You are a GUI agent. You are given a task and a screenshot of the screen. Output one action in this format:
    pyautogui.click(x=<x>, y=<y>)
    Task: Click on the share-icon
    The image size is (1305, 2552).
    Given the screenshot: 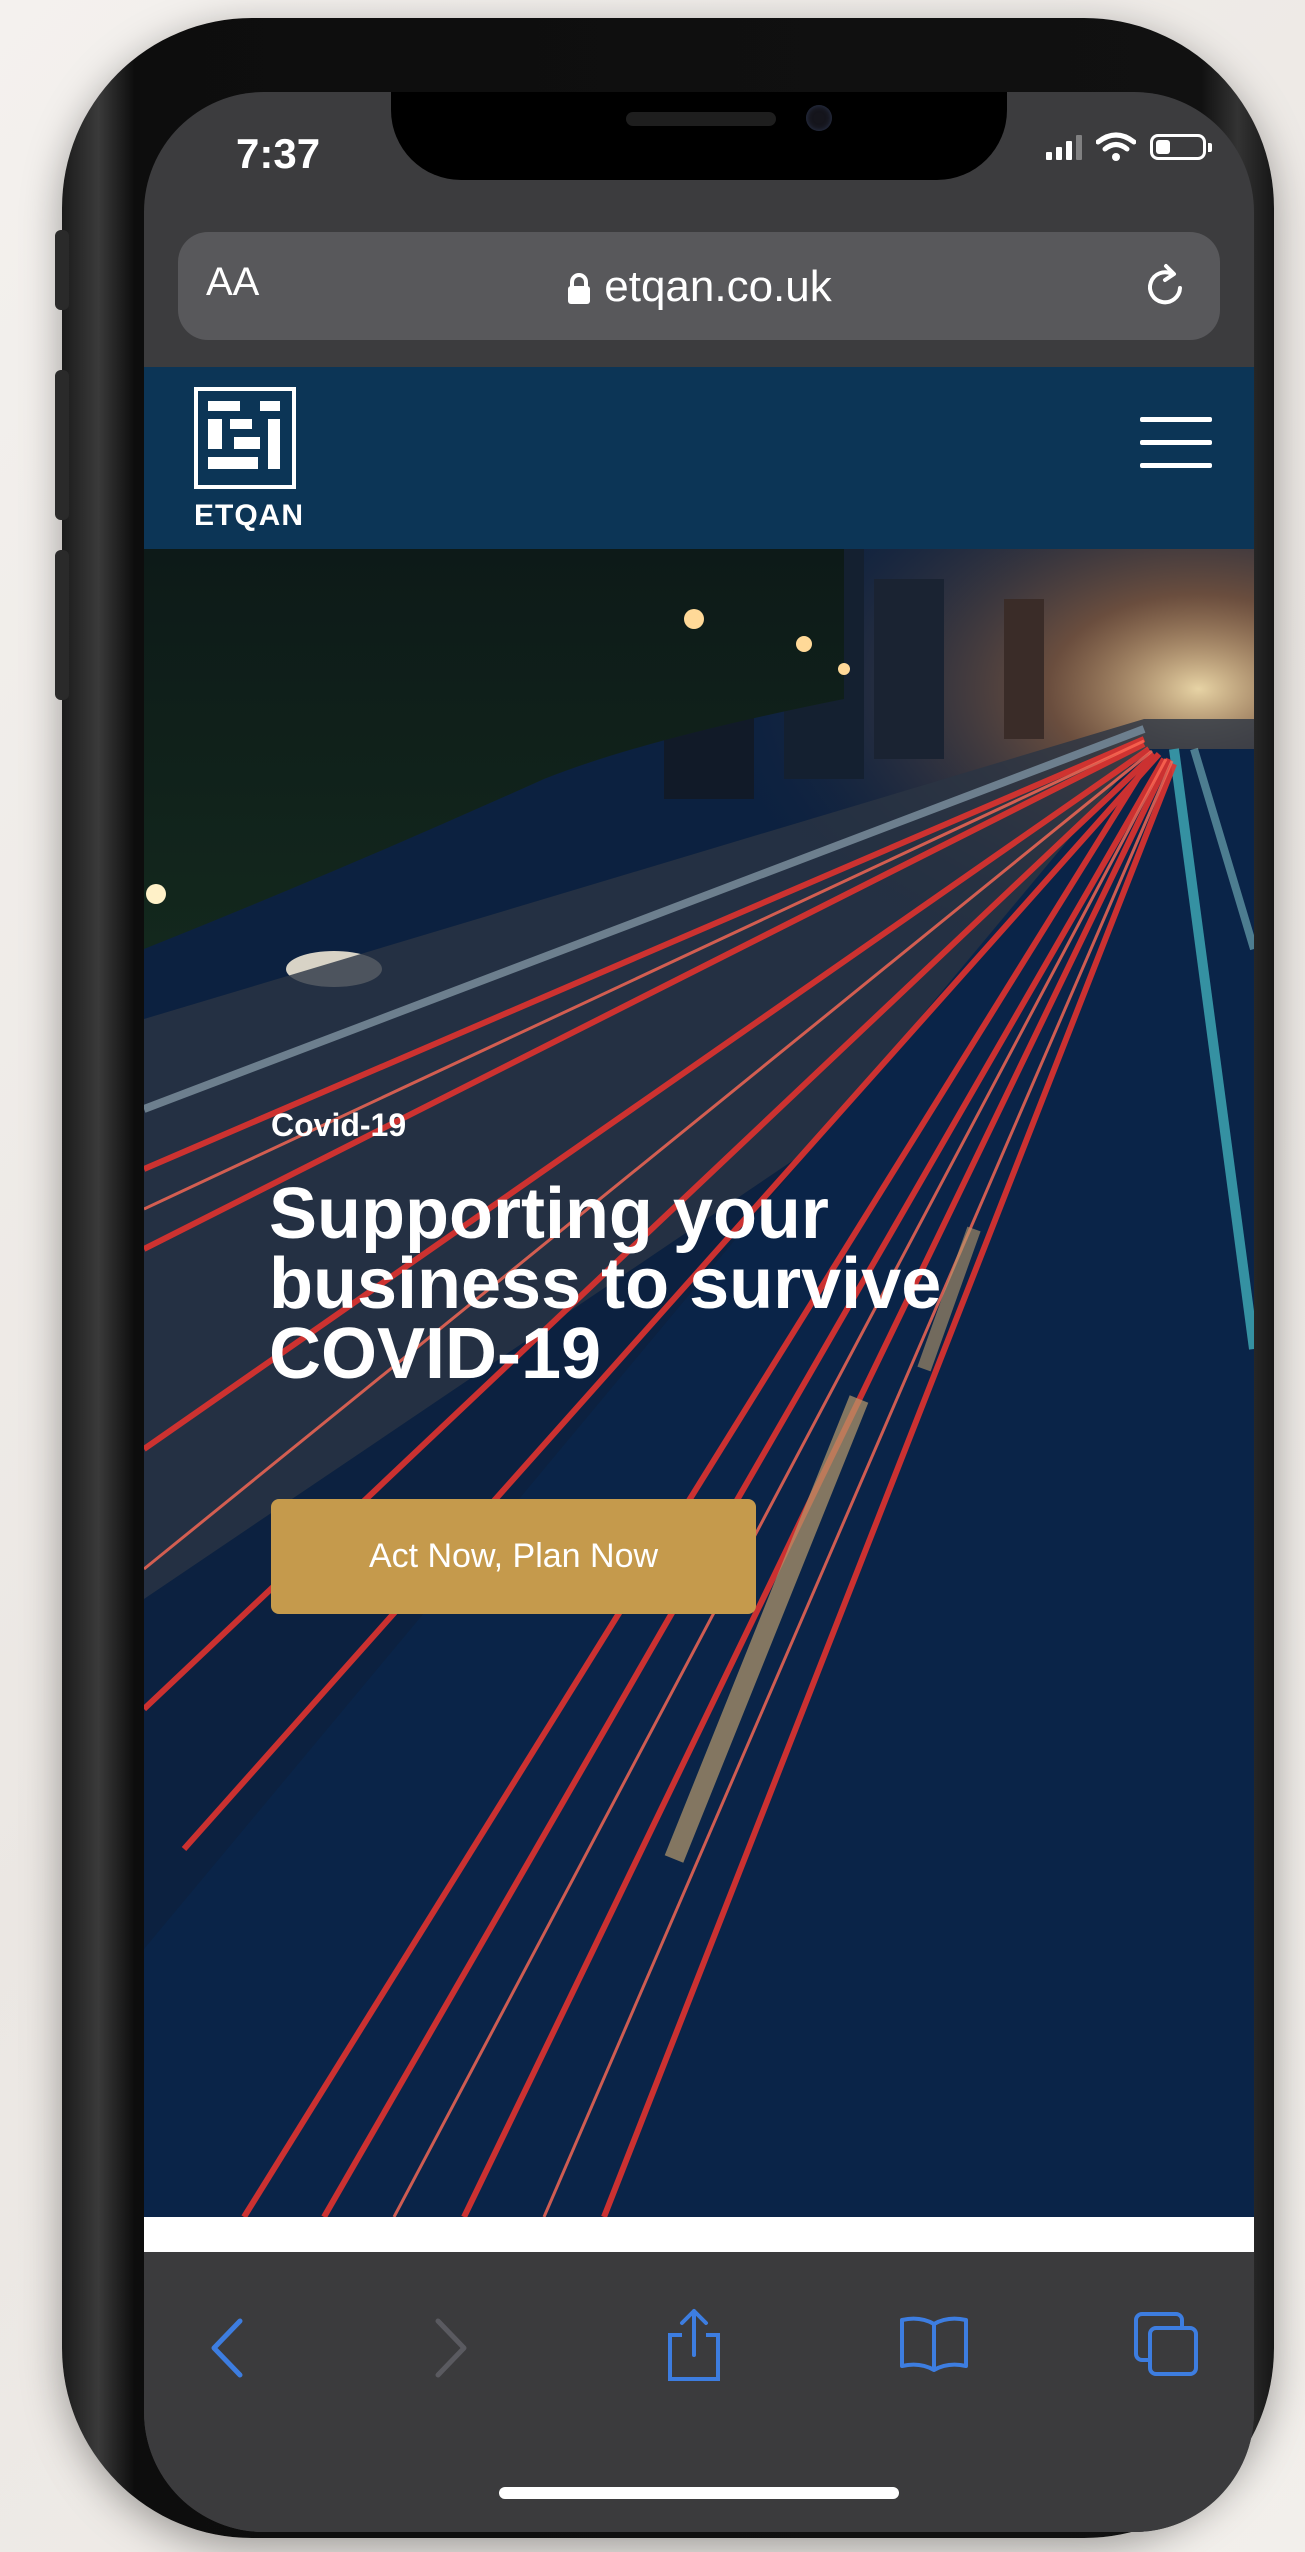 What is the action you would take?
    pyautogui.click(x=694, y=2345)
    